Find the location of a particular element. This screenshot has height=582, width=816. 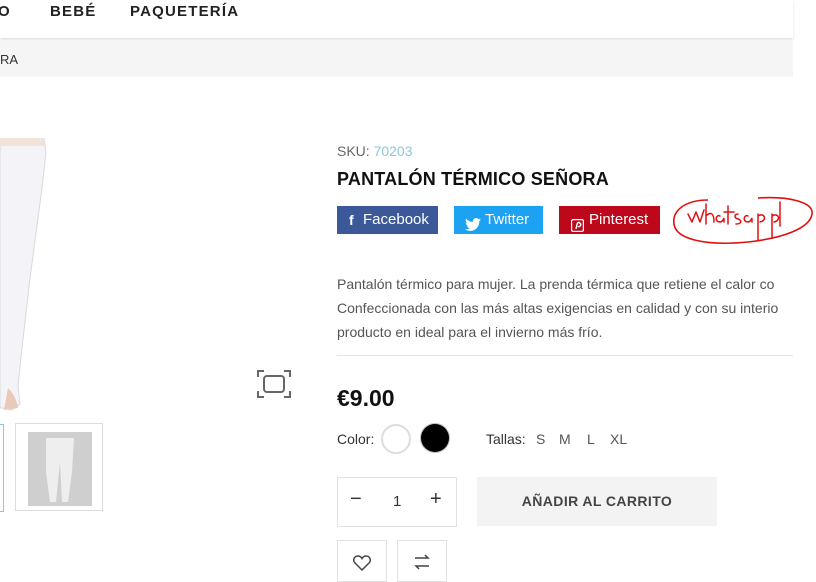

sku-value: 70203 is located at coordinates (393, 151).